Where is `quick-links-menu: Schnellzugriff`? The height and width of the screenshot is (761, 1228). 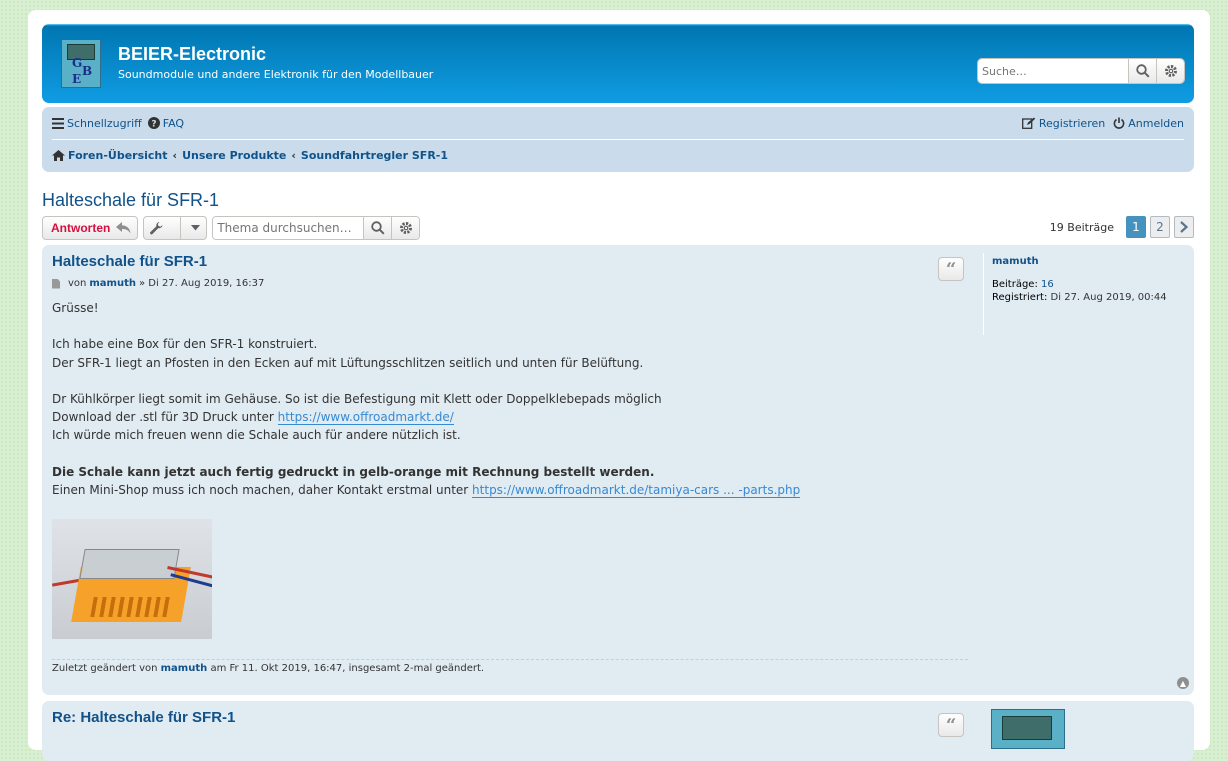 quick-links-menu: Schnellzugriff is located at coordinates (97, 123).